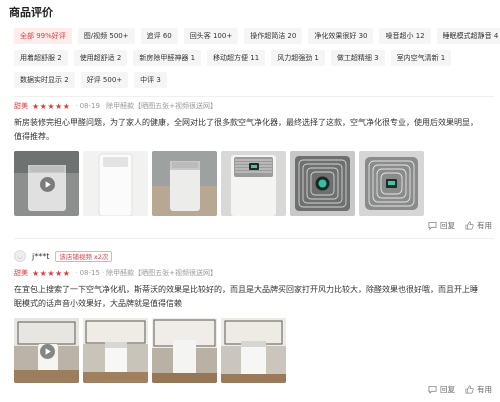  I want to click on tag-easy-operation: 操作超简洁 20, so click(273, 36).